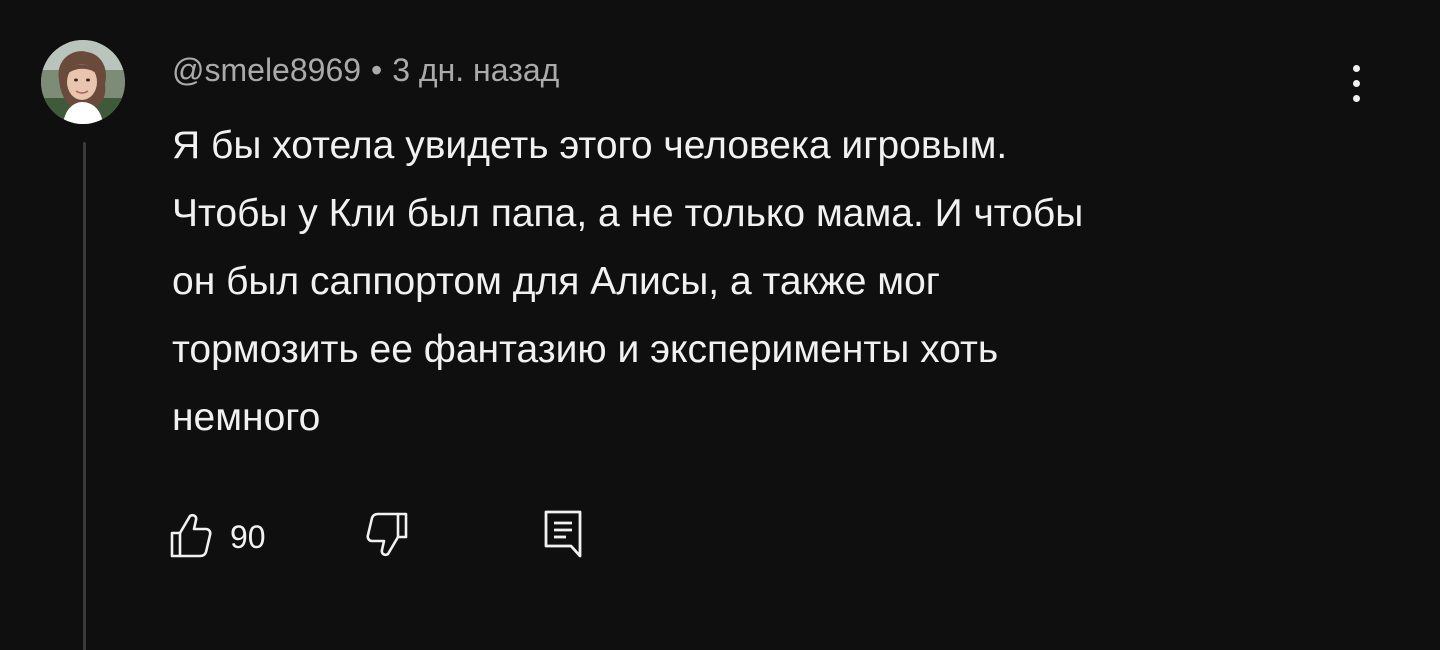  I want to click on reply-comment-icon, so click(564, 537).